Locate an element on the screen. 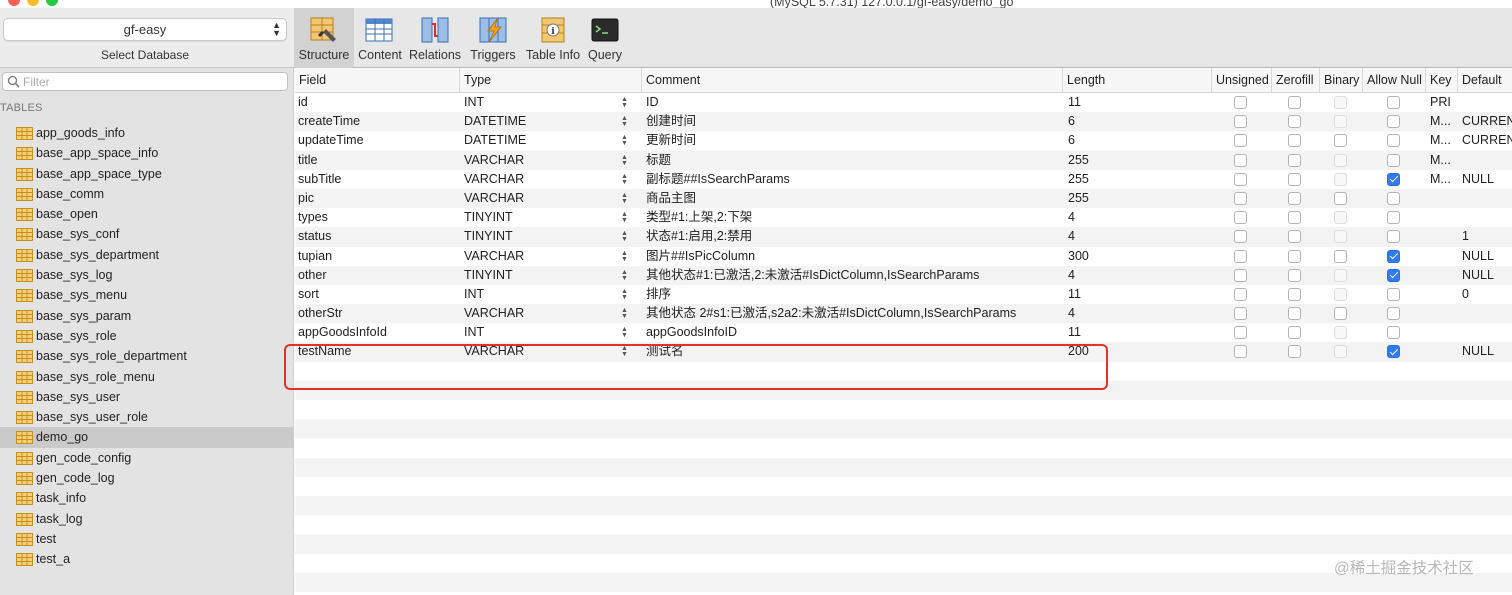 The width and height of the screenshot is (1512, 595). sidebar-table-item: app_goods_info is located at coordinates (147, 133).